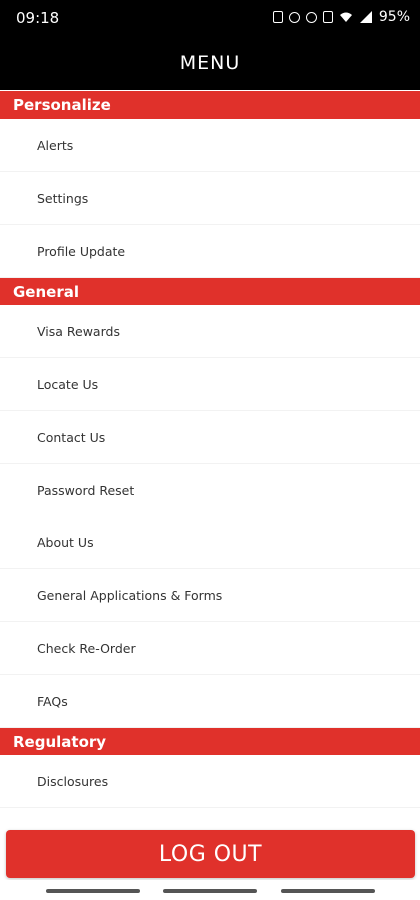 This screenshot has height=900, width=420. What do you see at coordinates (210, 701) in the screenshot?
I see `menu-item-faqs: FAQs` at bounding box center [210, 701].